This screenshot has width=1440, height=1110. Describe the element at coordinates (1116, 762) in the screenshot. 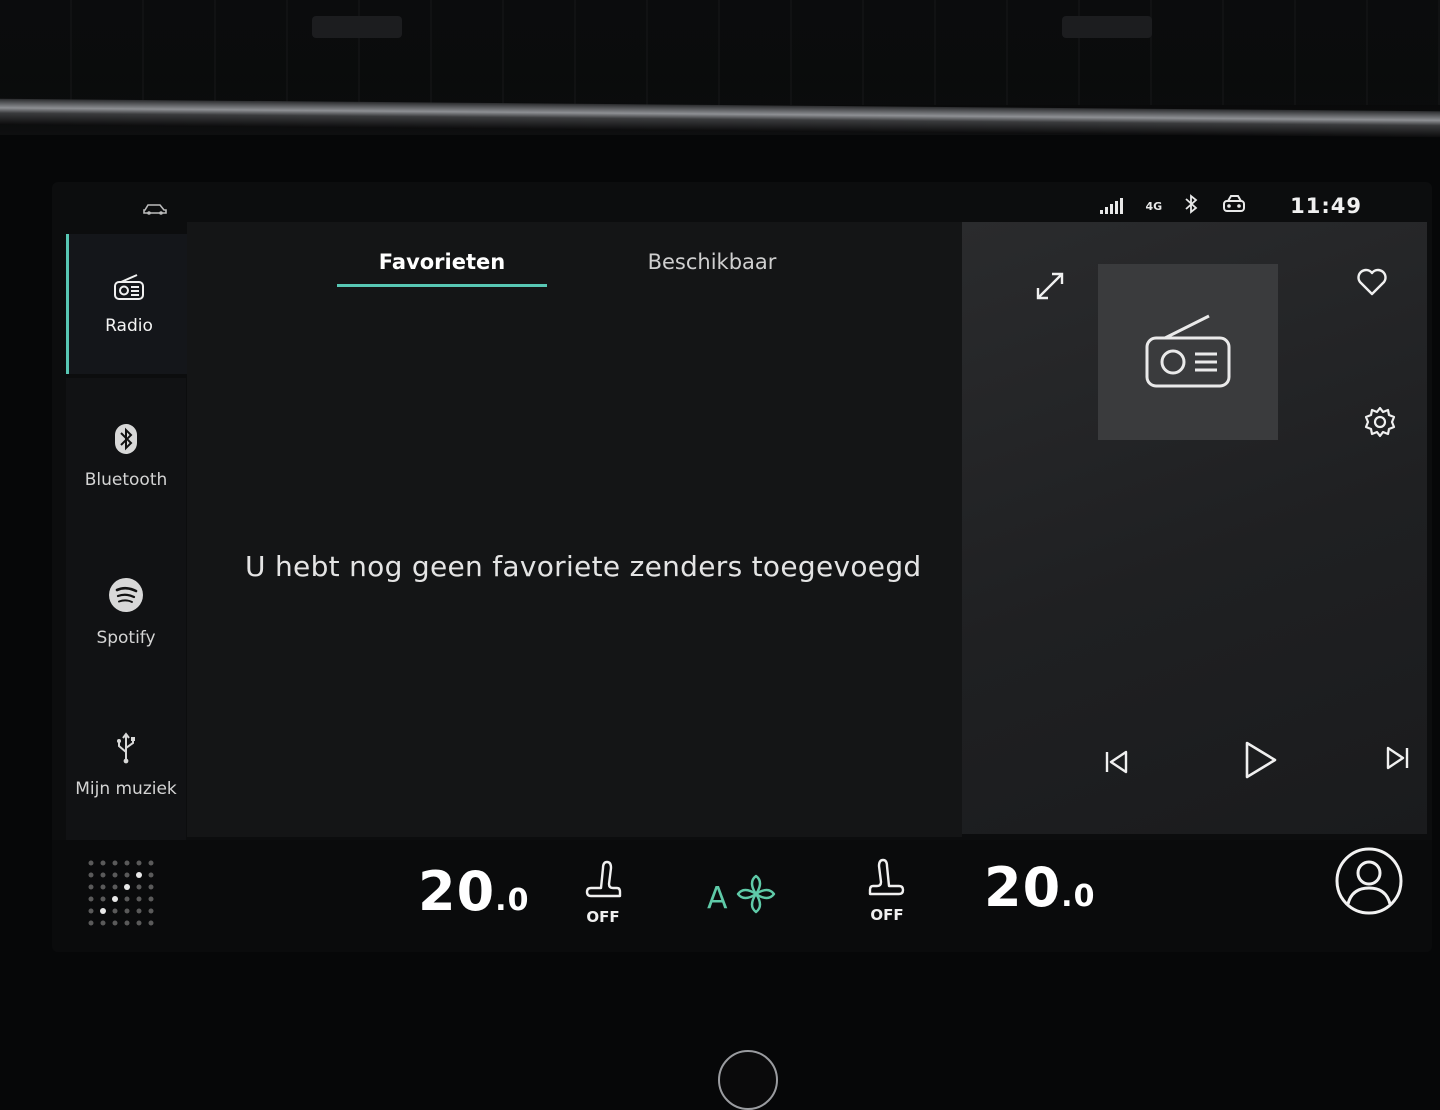

I see `previous-icon` at that location.